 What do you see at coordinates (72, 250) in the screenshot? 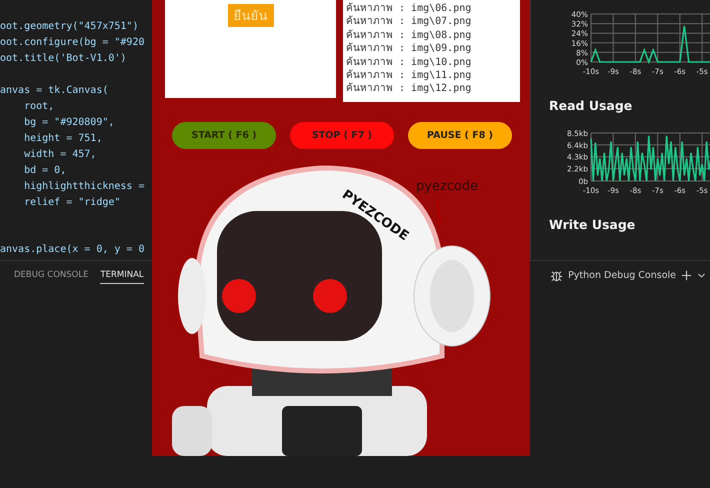
I see `code-line: anvas.place(x = 0, y = 0` at bounding box center [72, 250].